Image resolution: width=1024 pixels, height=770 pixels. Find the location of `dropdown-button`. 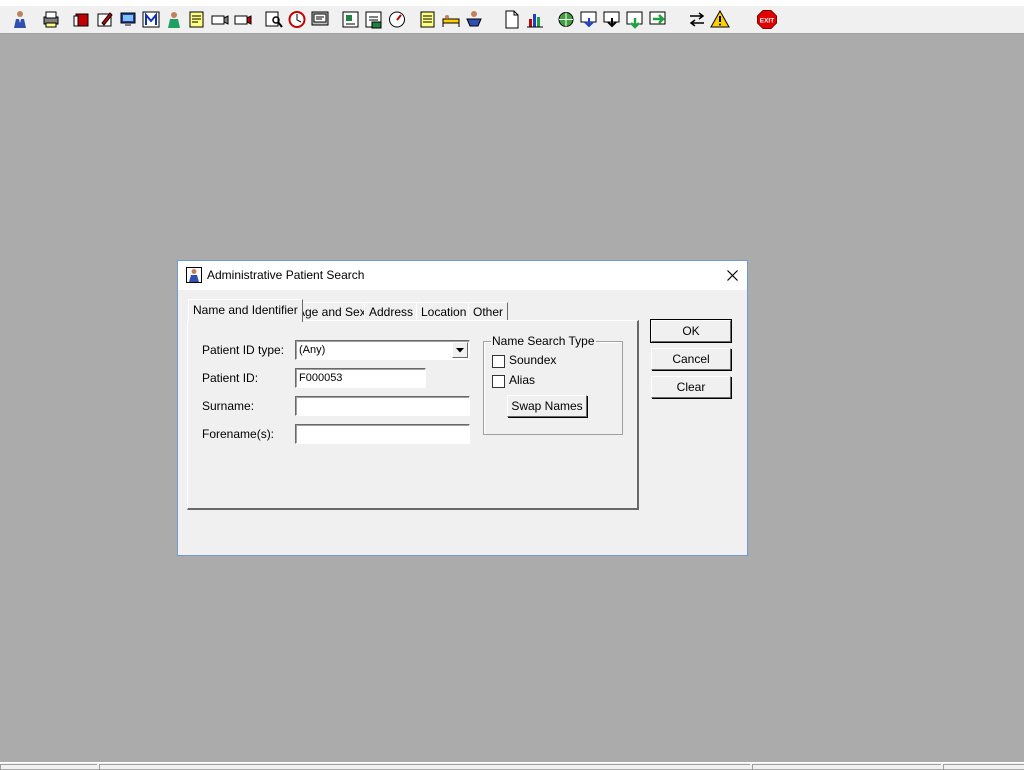

dropdown-button is located at coordinates (460, 350).